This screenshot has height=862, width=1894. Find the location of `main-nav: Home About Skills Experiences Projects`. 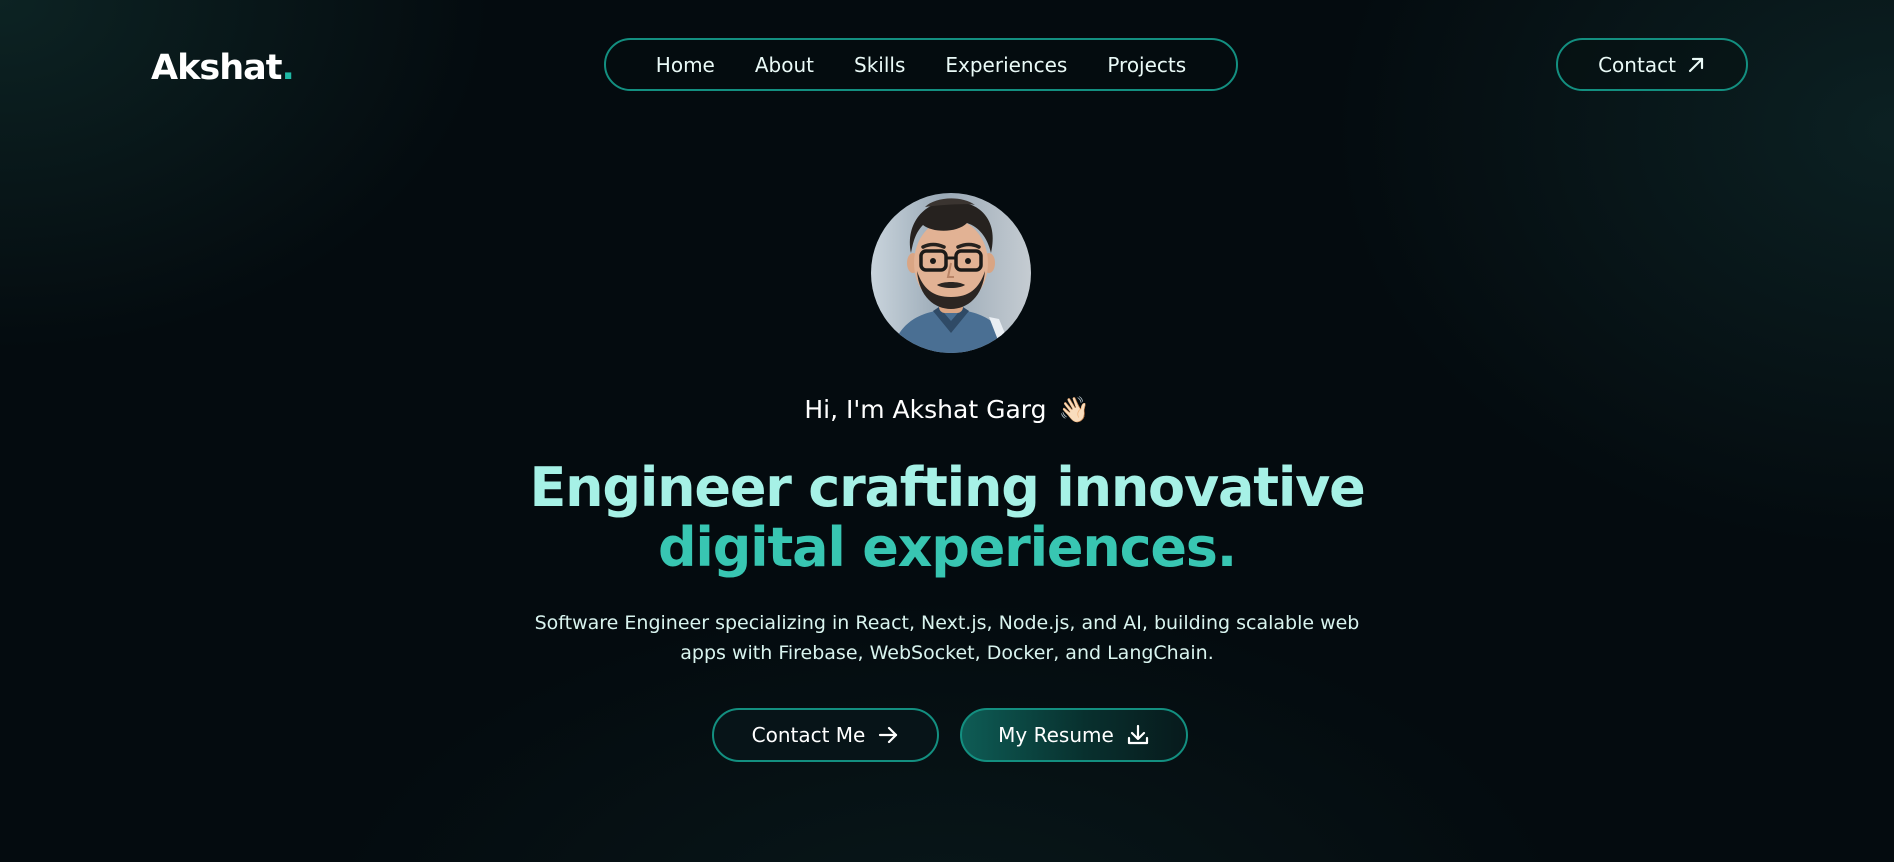

main-nav: Home About Skills Experiences Projects is located at coordinates (921, 64).